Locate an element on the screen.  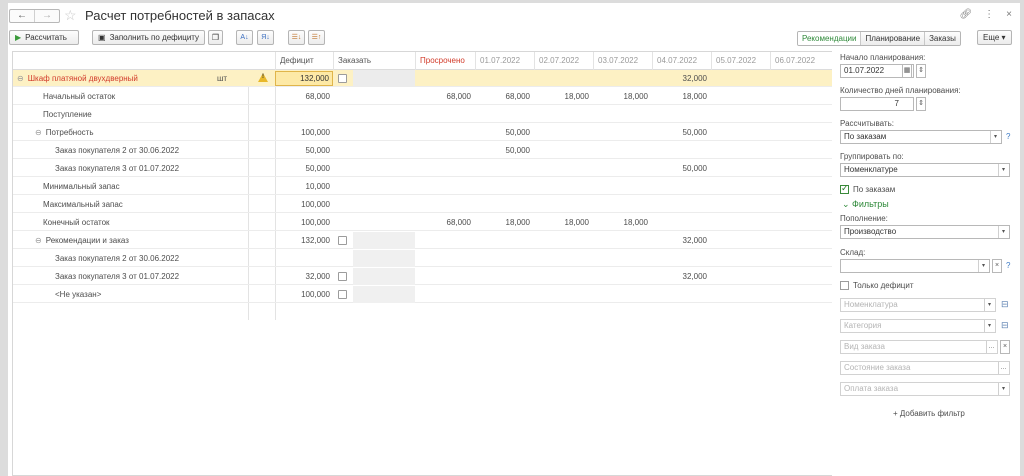
col-date-2: 02.07.2022 is located at coordinates (563, 61).